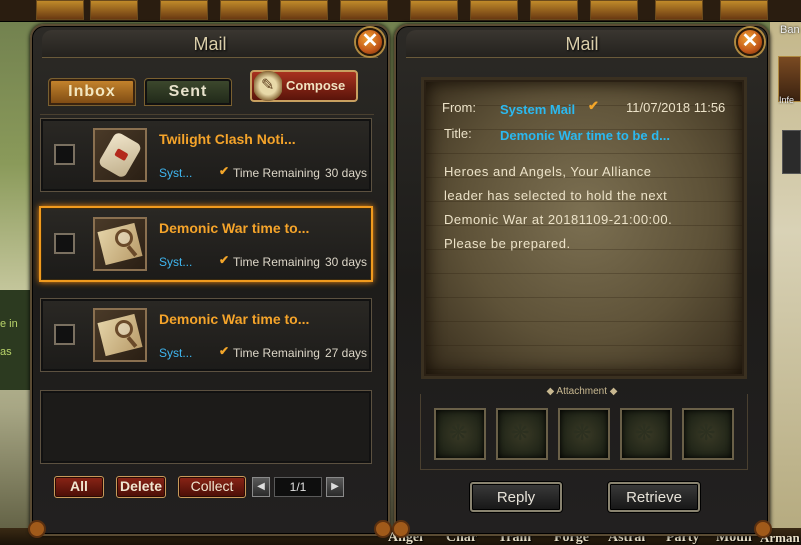  I want to click on compose-label: Compose, so click(316, 85).